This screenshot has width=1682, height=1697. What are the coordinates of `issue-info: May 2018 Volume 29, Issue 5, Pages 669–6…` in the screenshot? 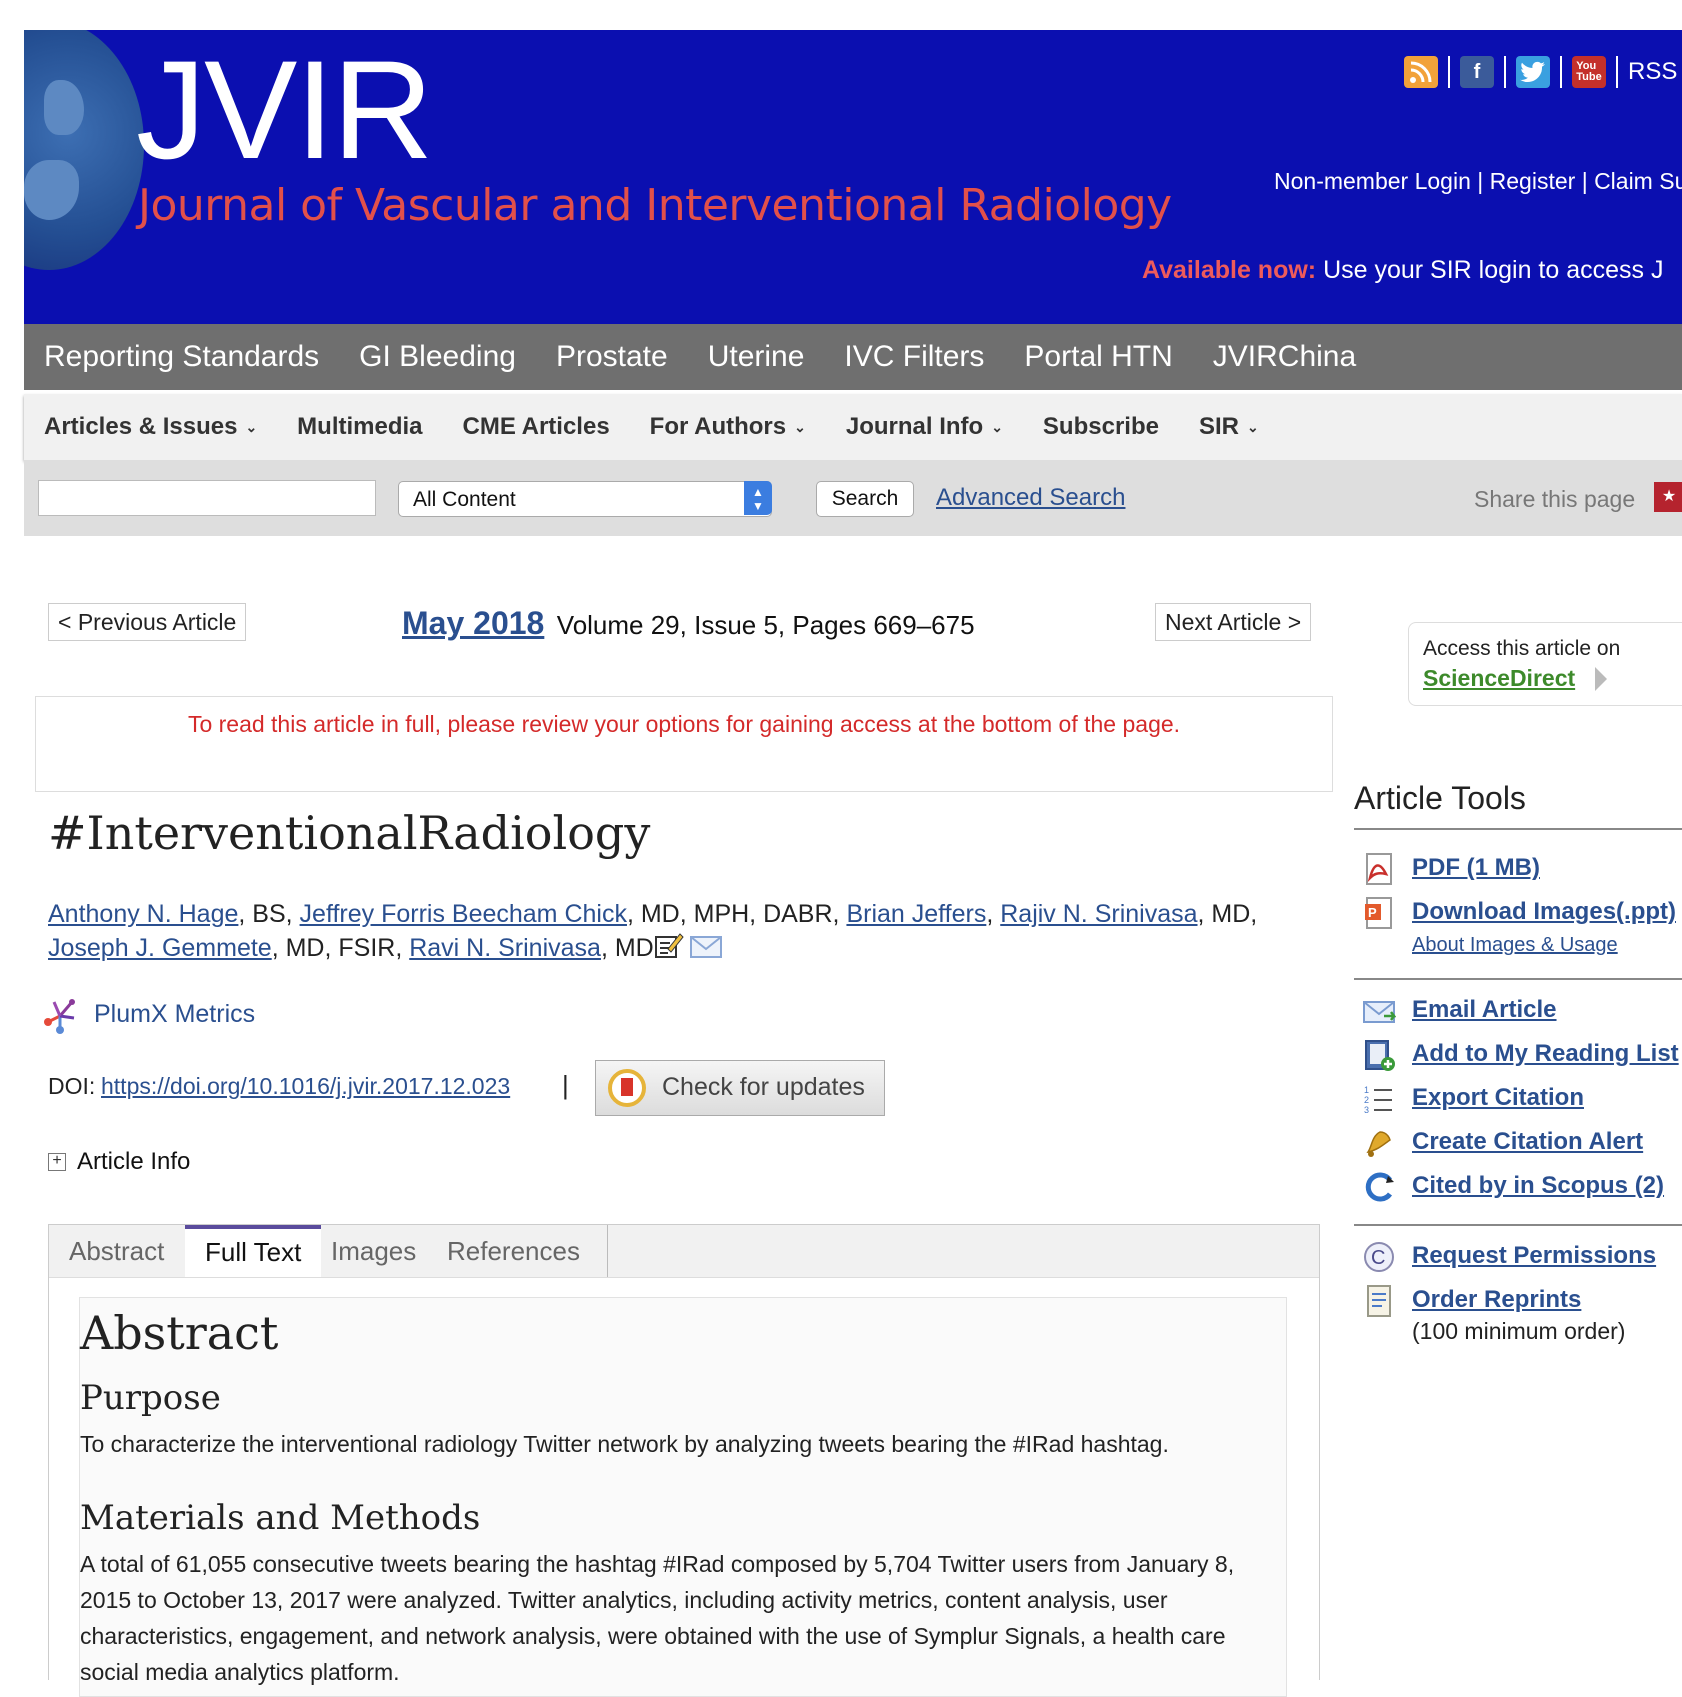 It's located at (688, 623).